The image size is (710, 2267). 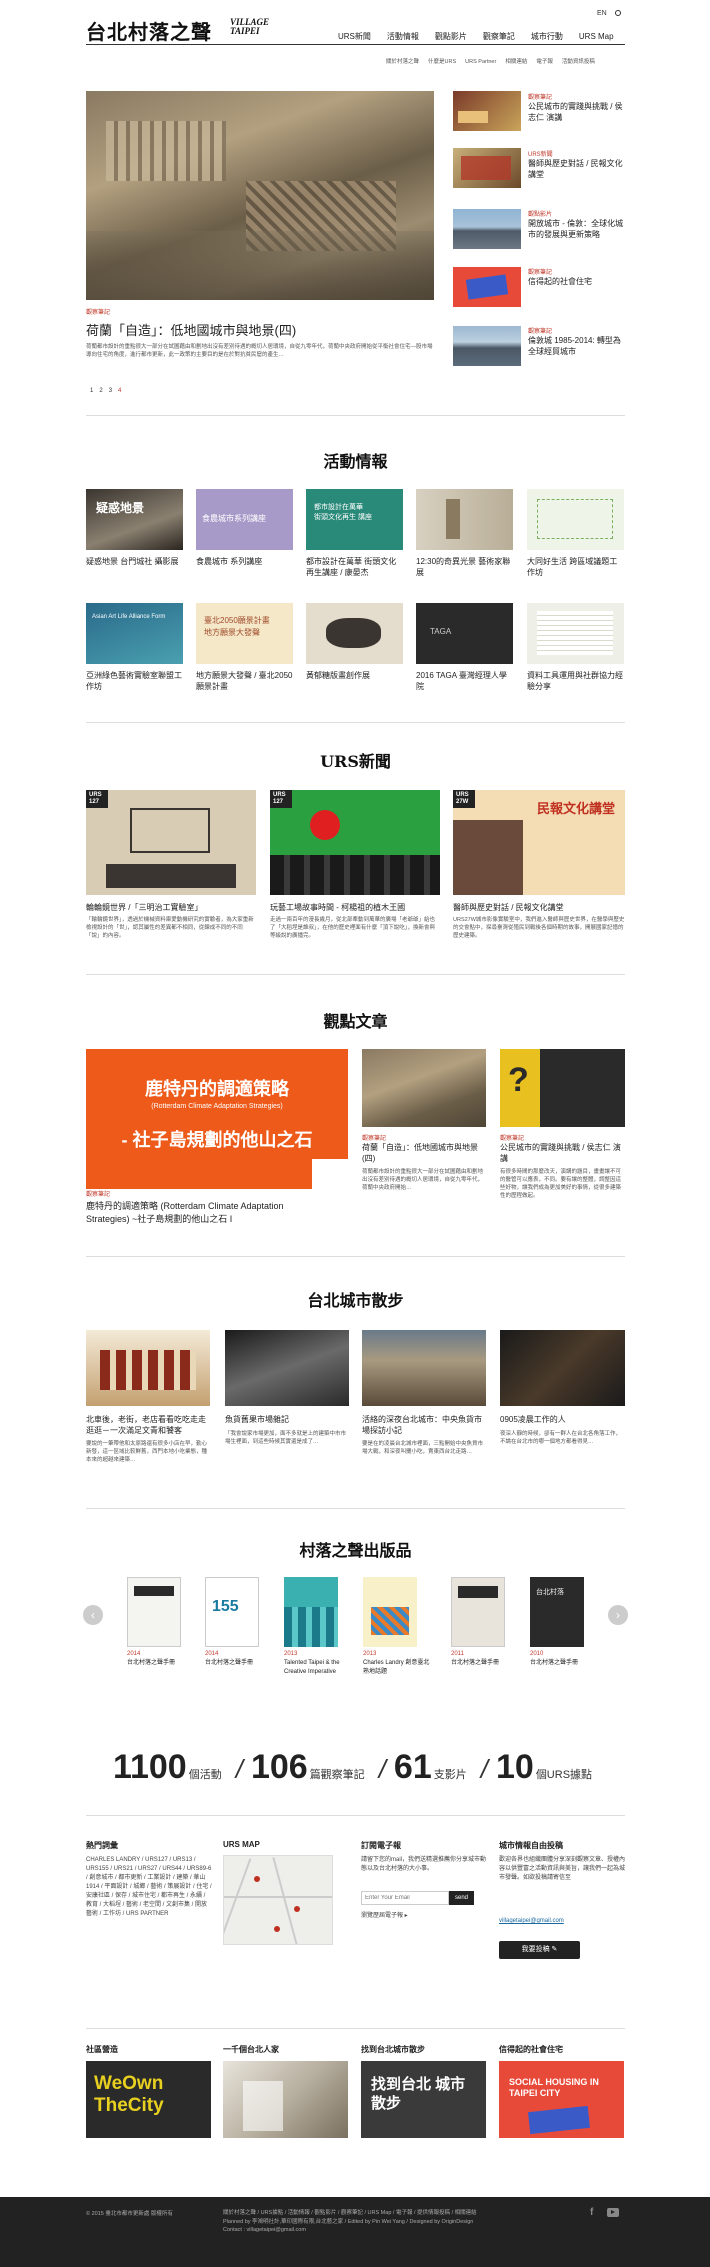 What do you see at coordinates (354, 36) in the screenshot?
I see `nav-urs-news: URS新聞` at bounding box center [354, 36].